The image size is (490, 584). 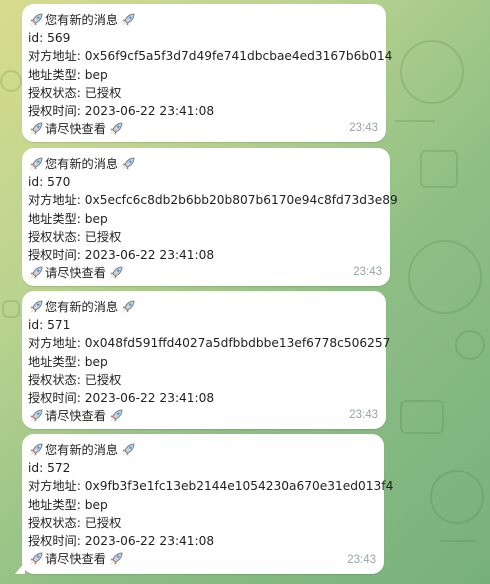 What do you see at coordinates (204, 38) in the screenshot?
I see `id-row: id: 569` at bounding box center [204, 38].